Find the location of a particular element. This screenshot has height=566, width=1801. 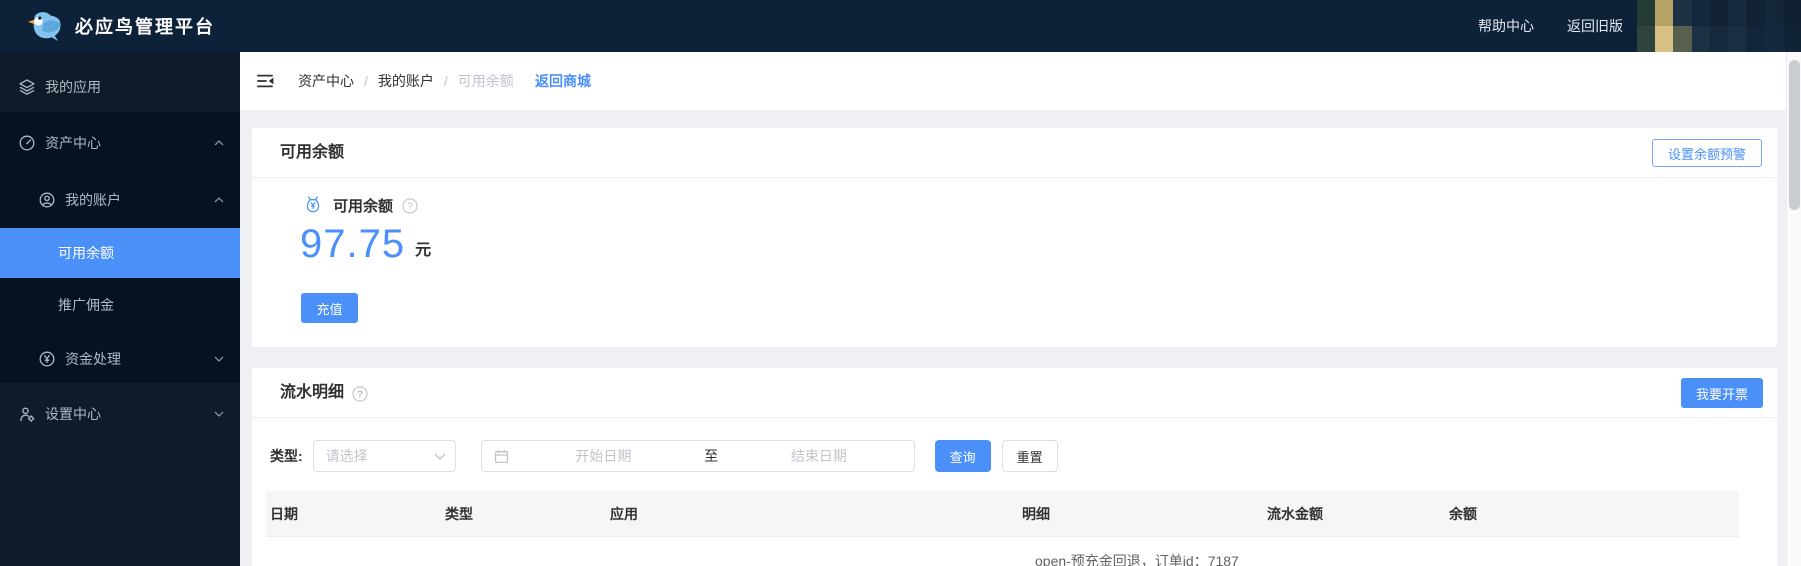

gauge-icon is located at coordinates (27, 143).